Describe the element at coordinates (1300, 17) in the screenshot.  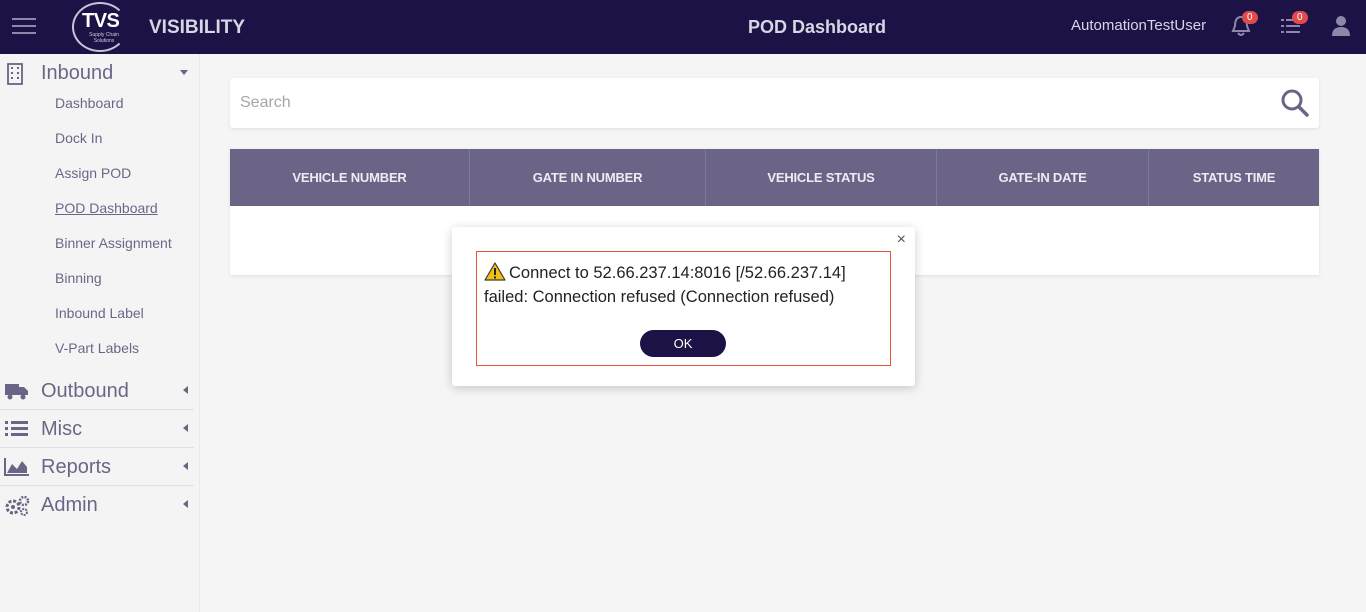
I see `task-badge: 0` at that location.